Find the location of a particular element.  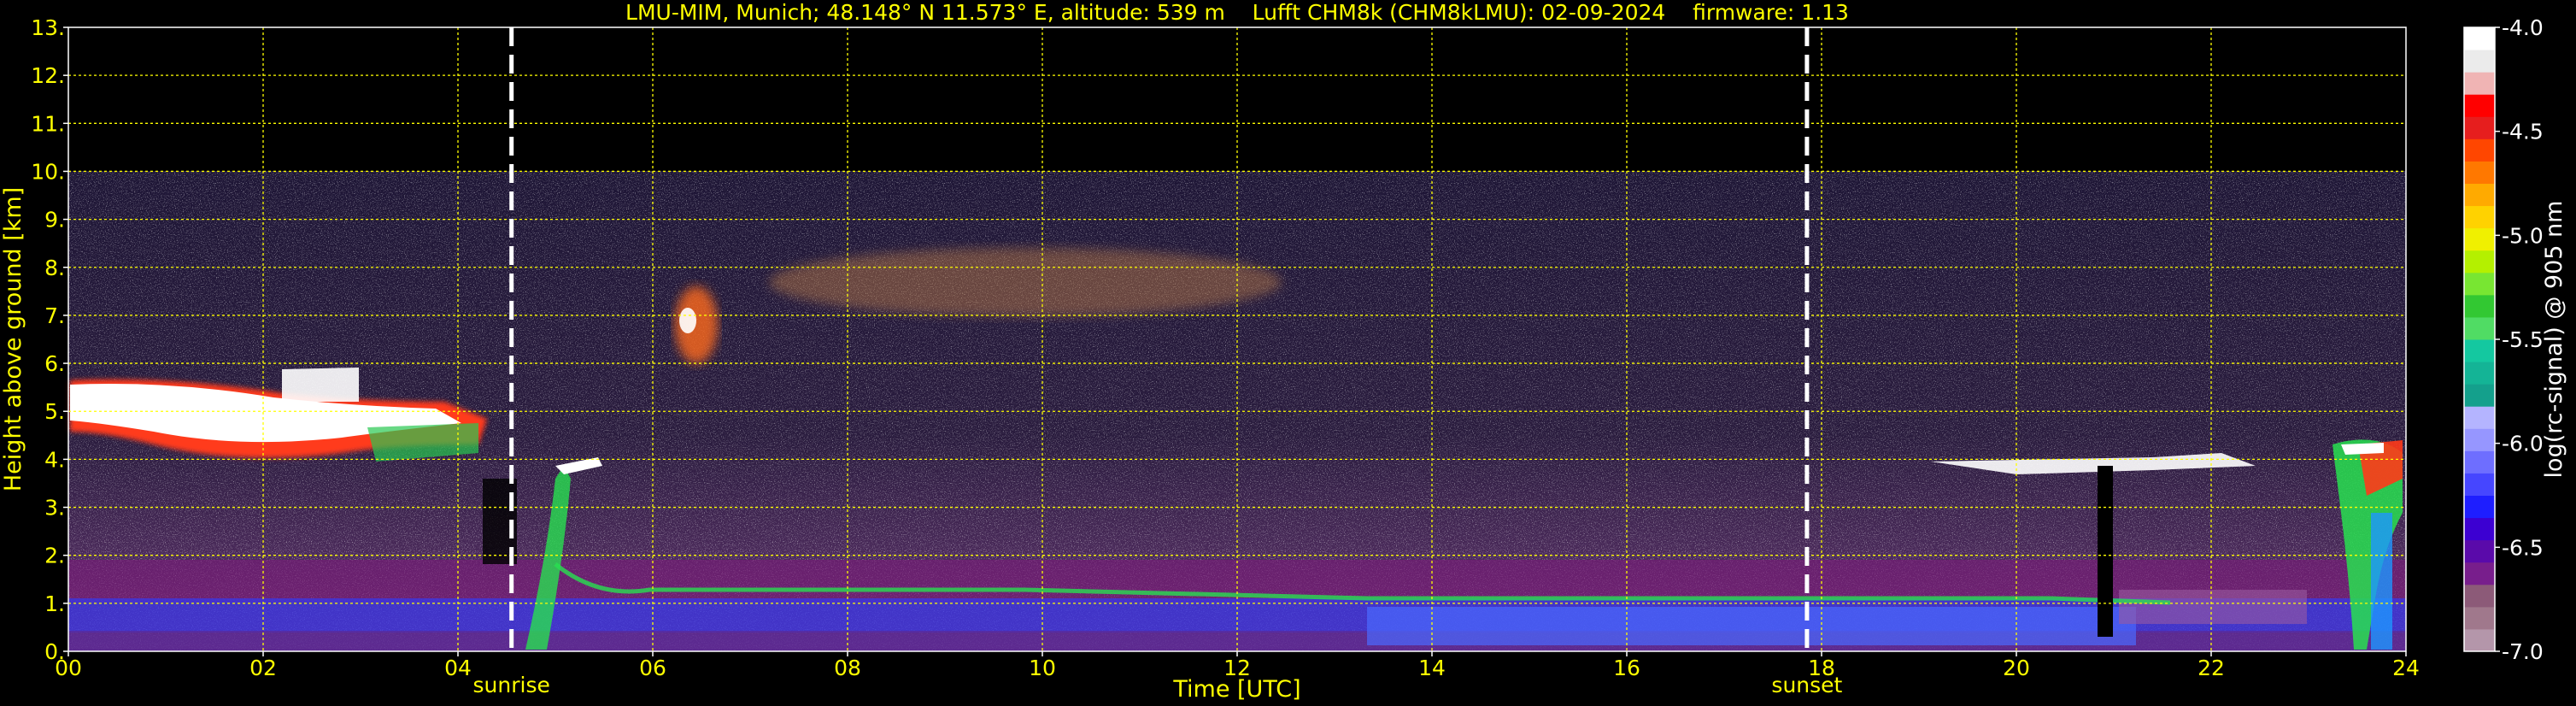

x-tick-label: 02 is located at coordinates (263, 668).